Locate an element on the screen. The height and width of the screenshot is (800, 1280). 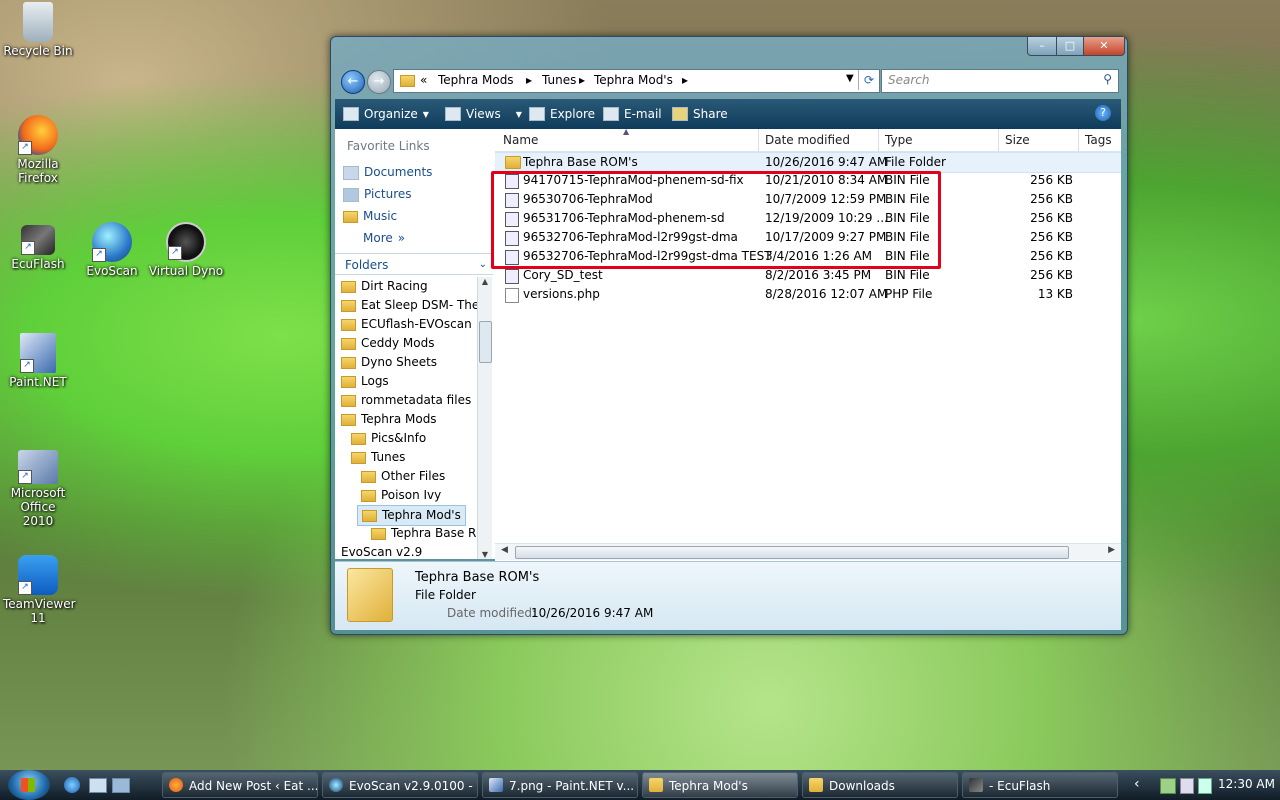
breadcrumb-item: Tephra Mod's is located at coordinates (633, 80).